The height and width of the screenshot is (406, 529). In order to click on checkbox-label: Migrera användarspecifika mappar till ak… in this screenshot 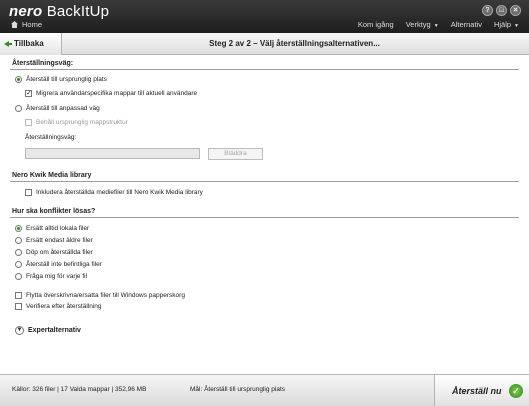, I will do `click(117, 93)`.